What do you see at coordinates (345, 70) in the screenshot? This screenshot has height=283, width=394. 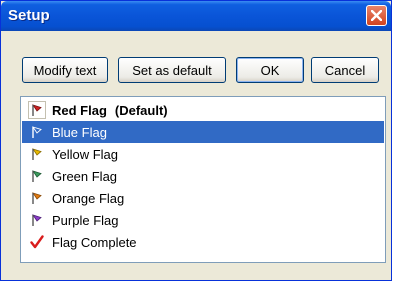 I see `cancel-button: Cancel` at bounding box center [345, 70].